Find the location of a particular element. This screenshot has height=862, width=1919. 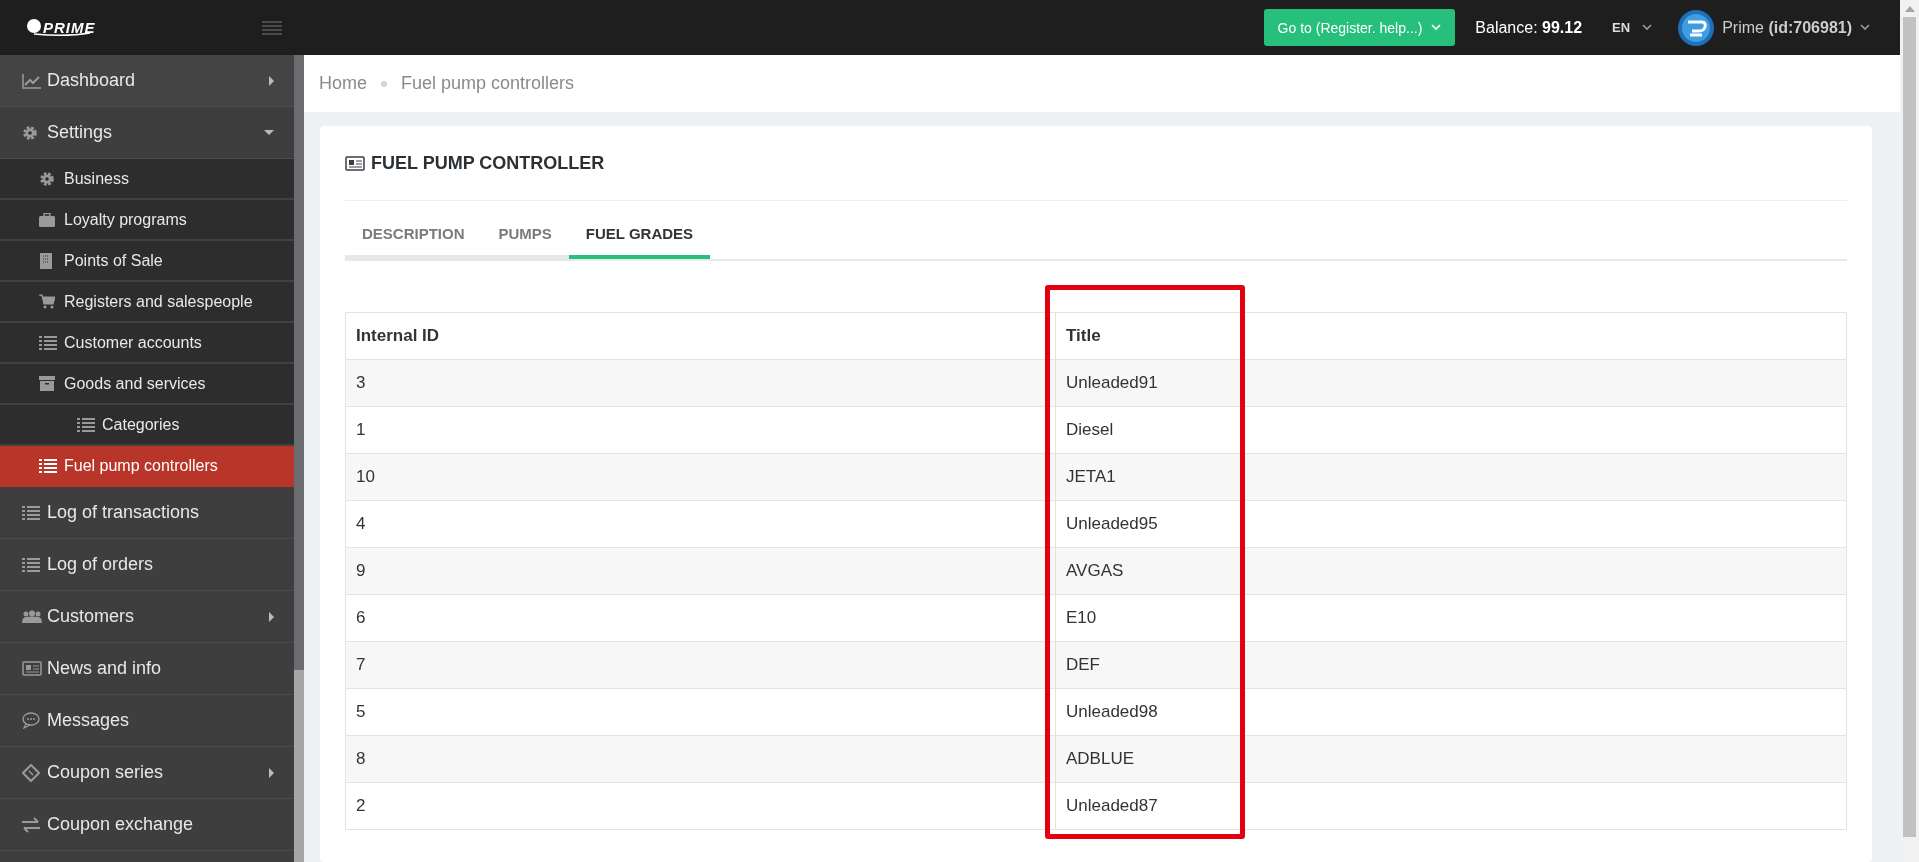

table-cell: 5 is located at coordinates (700, 712).